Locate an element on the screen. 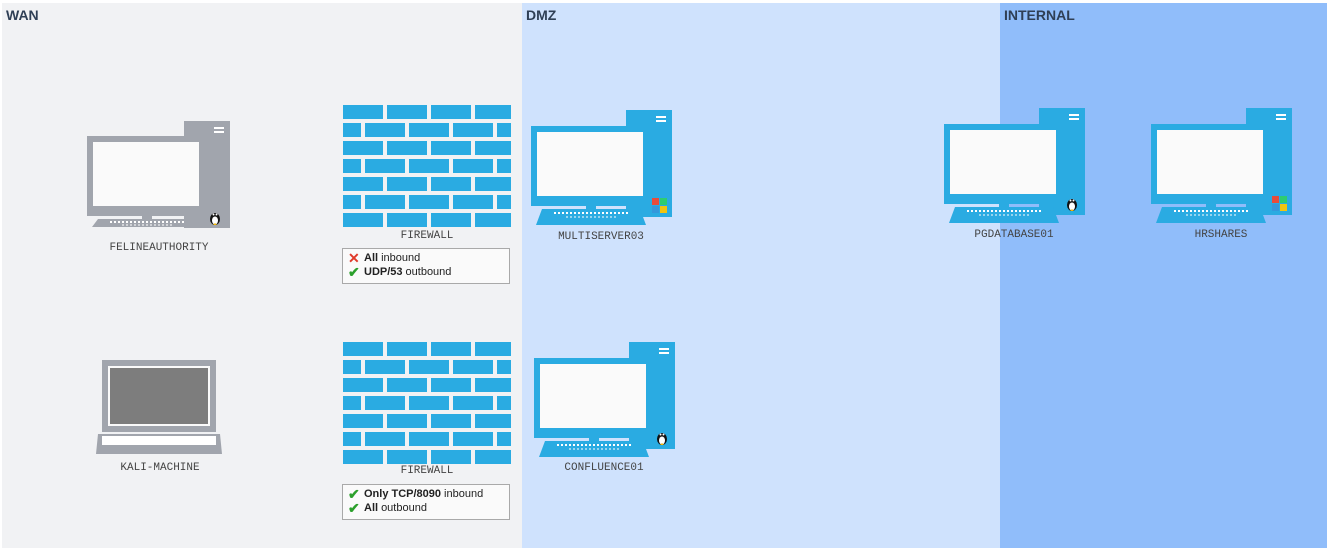  rule-row: ✔ Only TCP/8090 inbound is located at coordinates (426, 494).